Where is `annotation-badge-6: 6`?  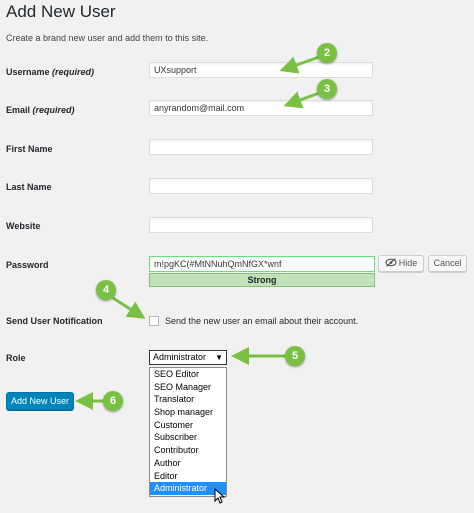
annotation-badge-6: 6 is located at coordinates (113, 401).